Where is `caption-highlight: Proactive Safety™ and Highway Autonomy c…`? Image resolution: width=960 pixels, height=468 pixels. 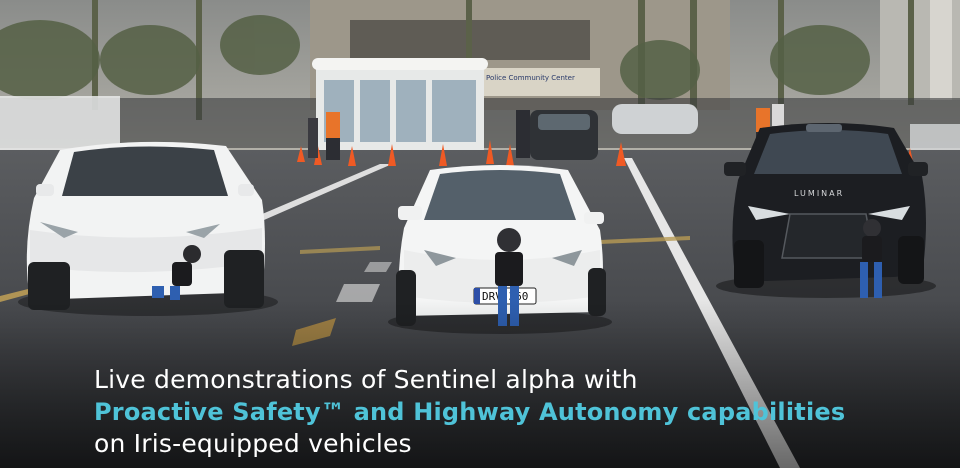
caption-highlight: Proactive Safety™ and Highway Autonomy c… is located at coordinates (470, 412).